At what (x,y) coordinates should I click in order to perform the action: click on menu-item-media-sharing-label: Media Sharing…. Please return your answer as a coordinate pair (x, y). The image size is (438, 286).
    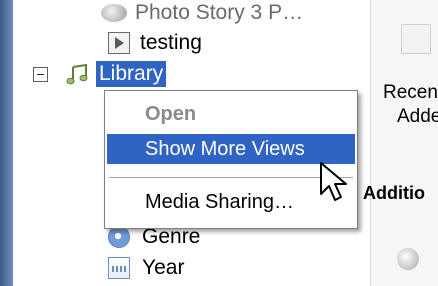
    Looking at the image, I should click on (219, 201).